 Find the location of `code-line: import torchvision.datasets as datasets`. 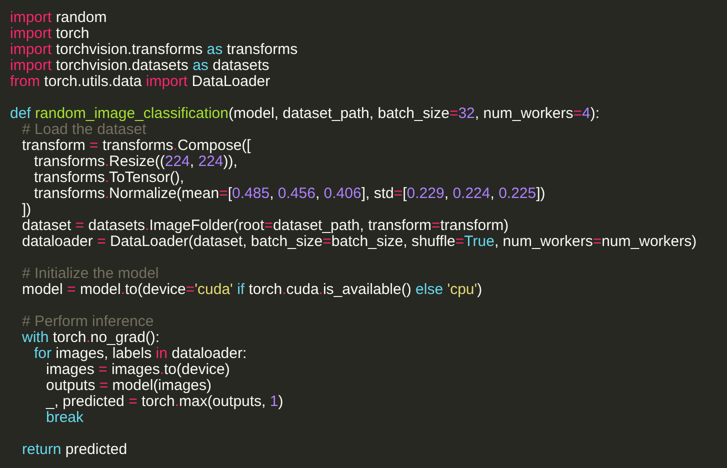

code-line: import torchvision.datasets as datasets is located at coordinates (140, 66).